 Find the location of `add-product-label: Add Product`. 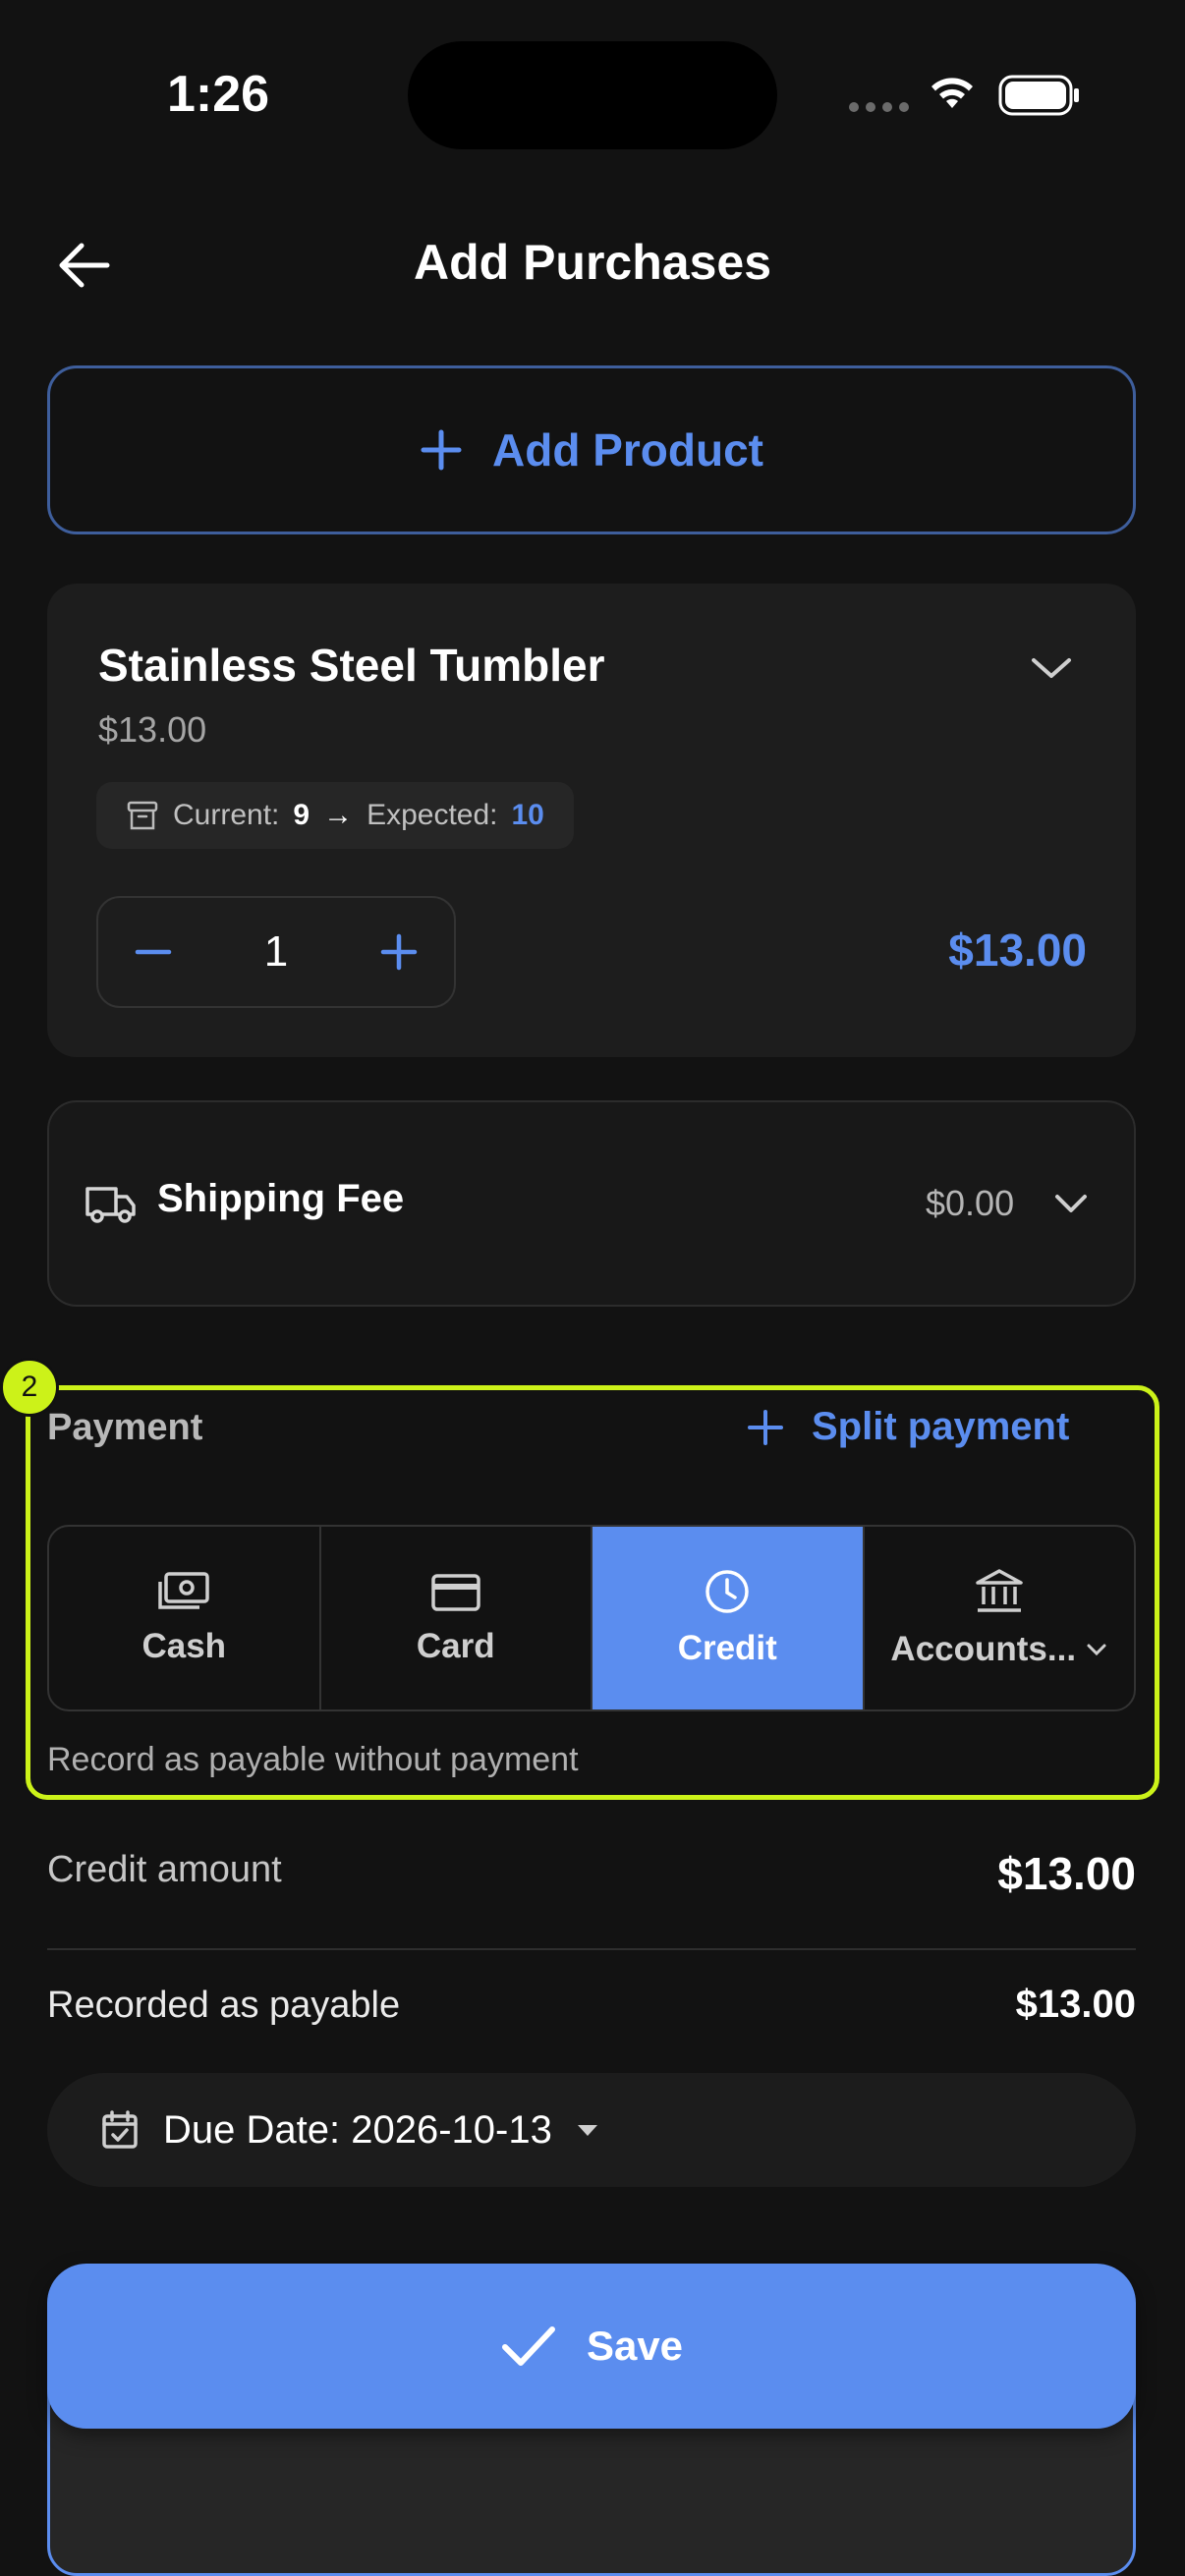

add-product-label: Add Product is located at coordinates (627, 450).